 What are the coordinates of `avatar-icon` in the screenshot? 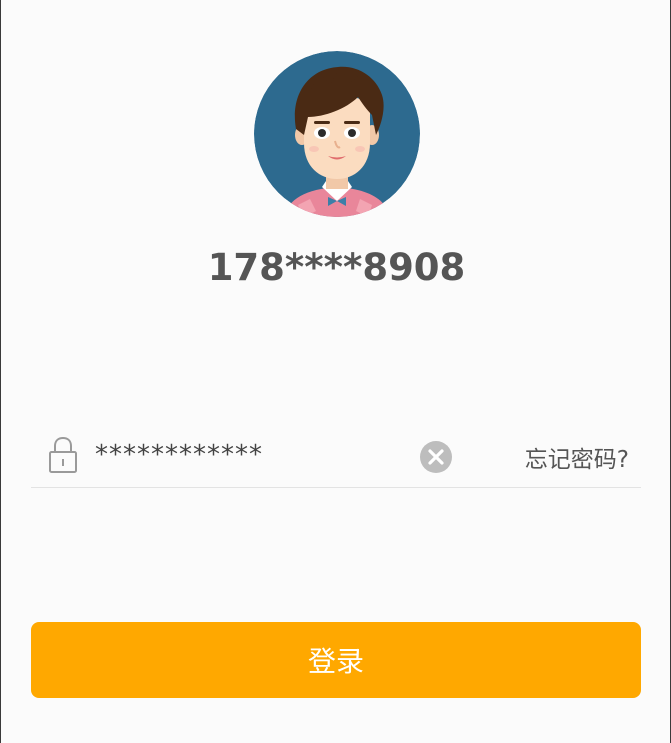 It's located at (337, 134).